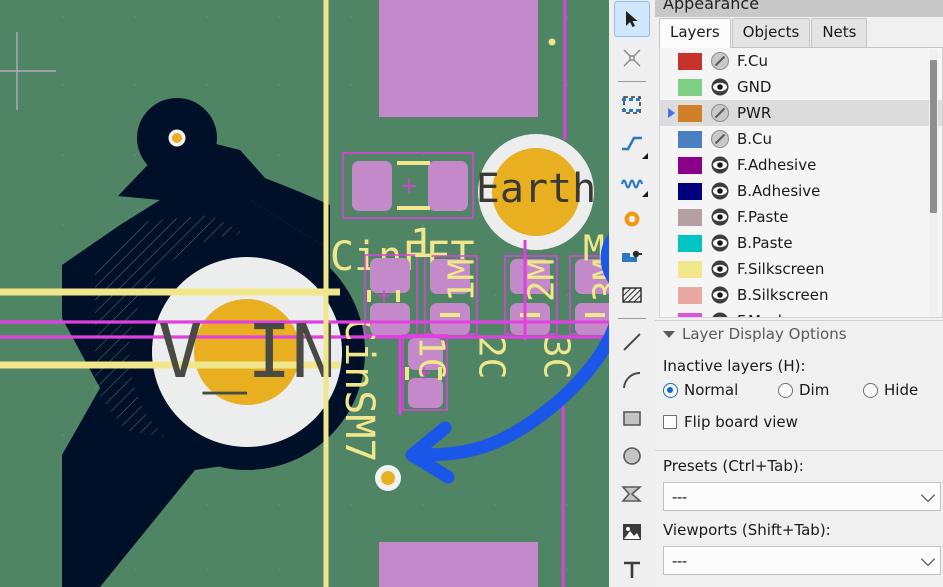  What do you see at coordinates (801, 243) in the screenshot?
I see `layer-row-b-paste: B.Paste` at bounding box center [801, 243].